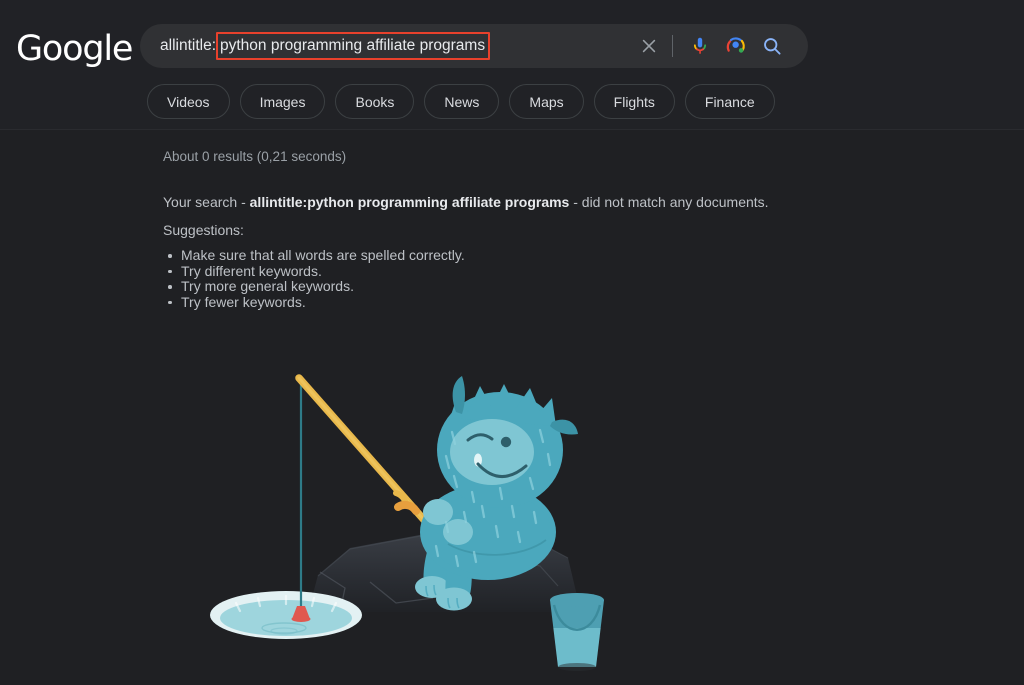 Image resolution: width=1024 pixels, height=685 pixels. I want to click on search-icon, so click(772, 46).